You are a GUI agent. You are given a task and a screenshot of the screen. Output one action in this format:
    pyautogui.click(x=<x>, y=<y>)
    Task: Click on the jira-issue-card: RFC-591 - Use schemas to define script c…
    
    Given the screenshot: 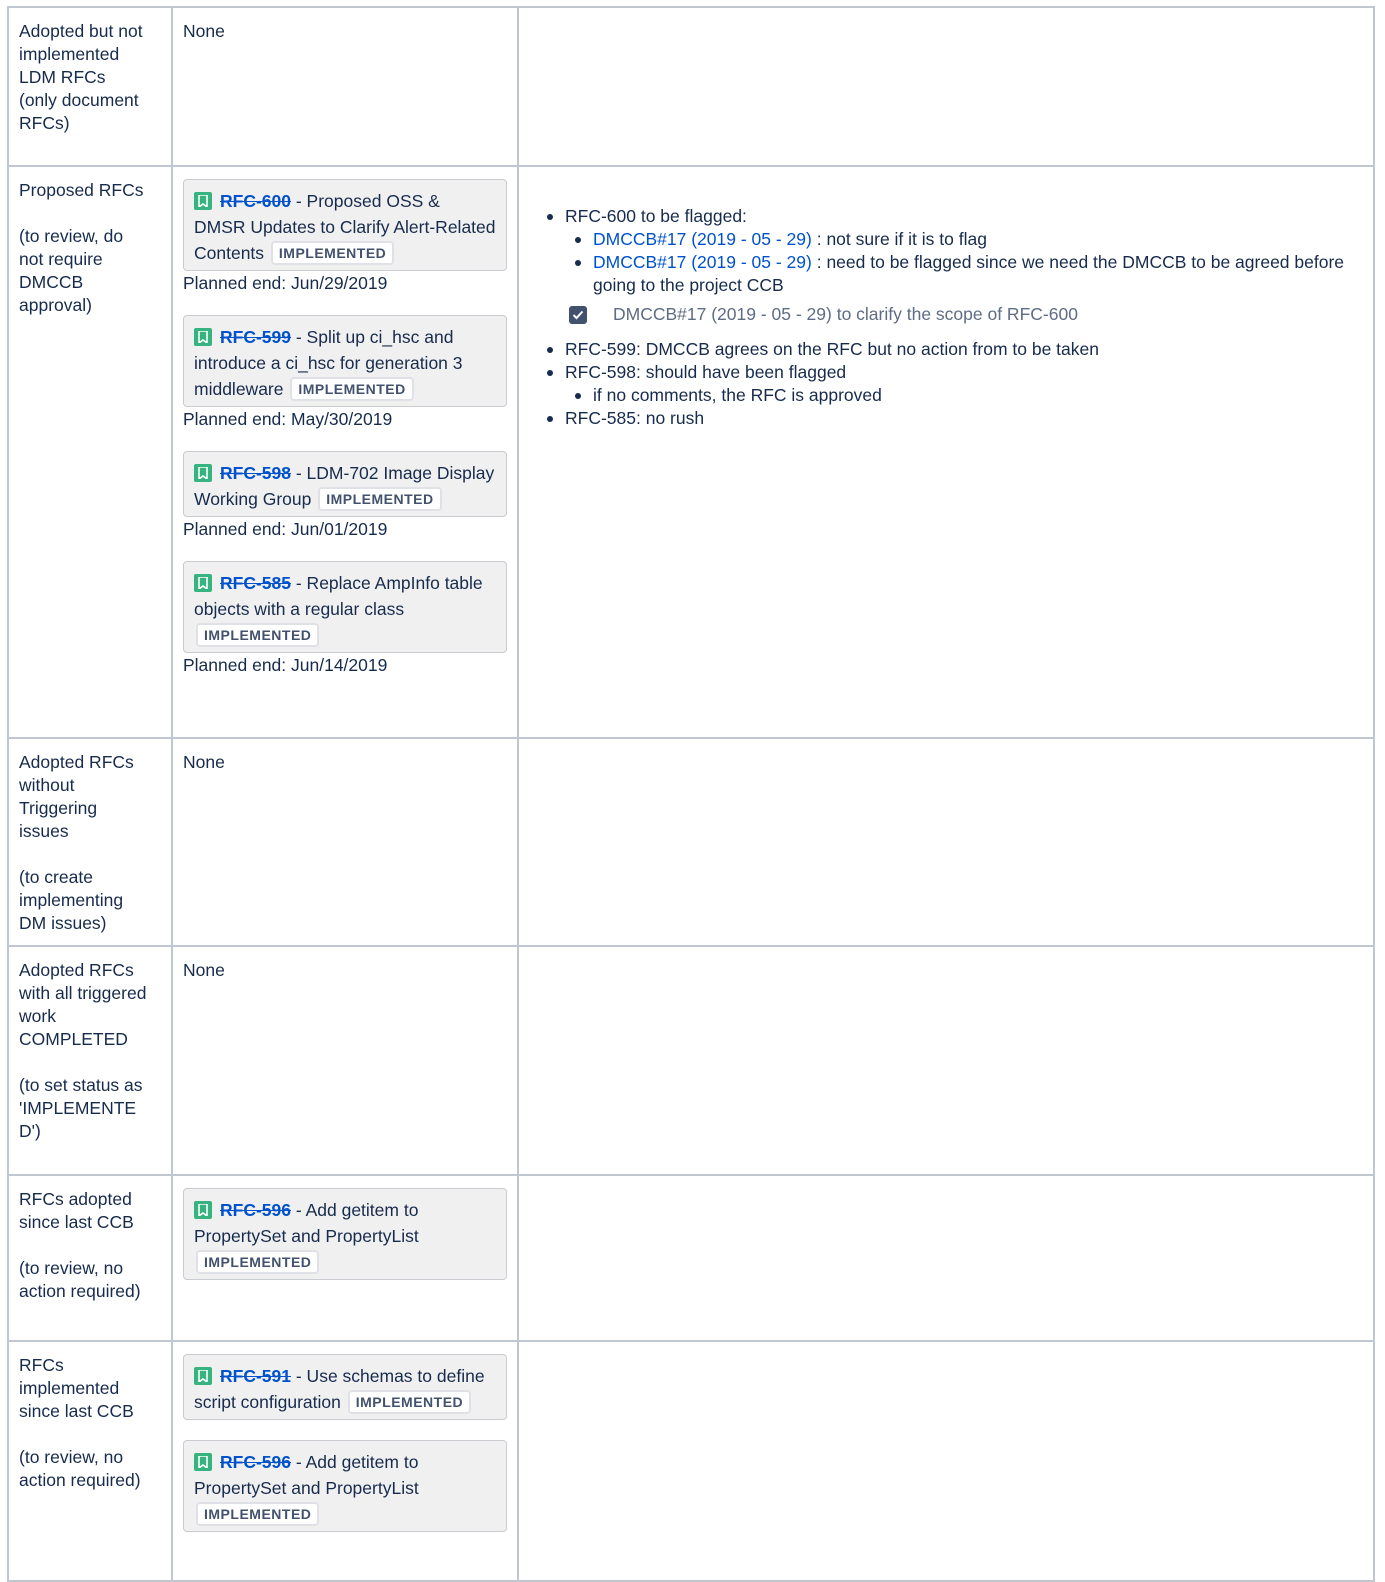 What is the action you would take?
    pyautogui.click(x=345, y=1387)
    